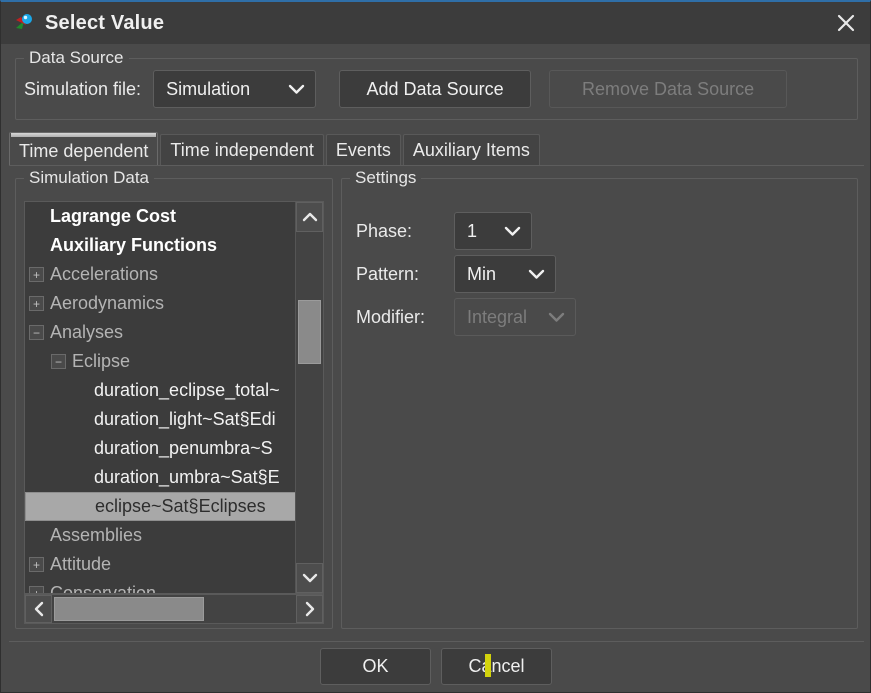 The width and height of the screenshot is (871, 693). I want to click on vertical-scroll-thumb, so click(309, 332).